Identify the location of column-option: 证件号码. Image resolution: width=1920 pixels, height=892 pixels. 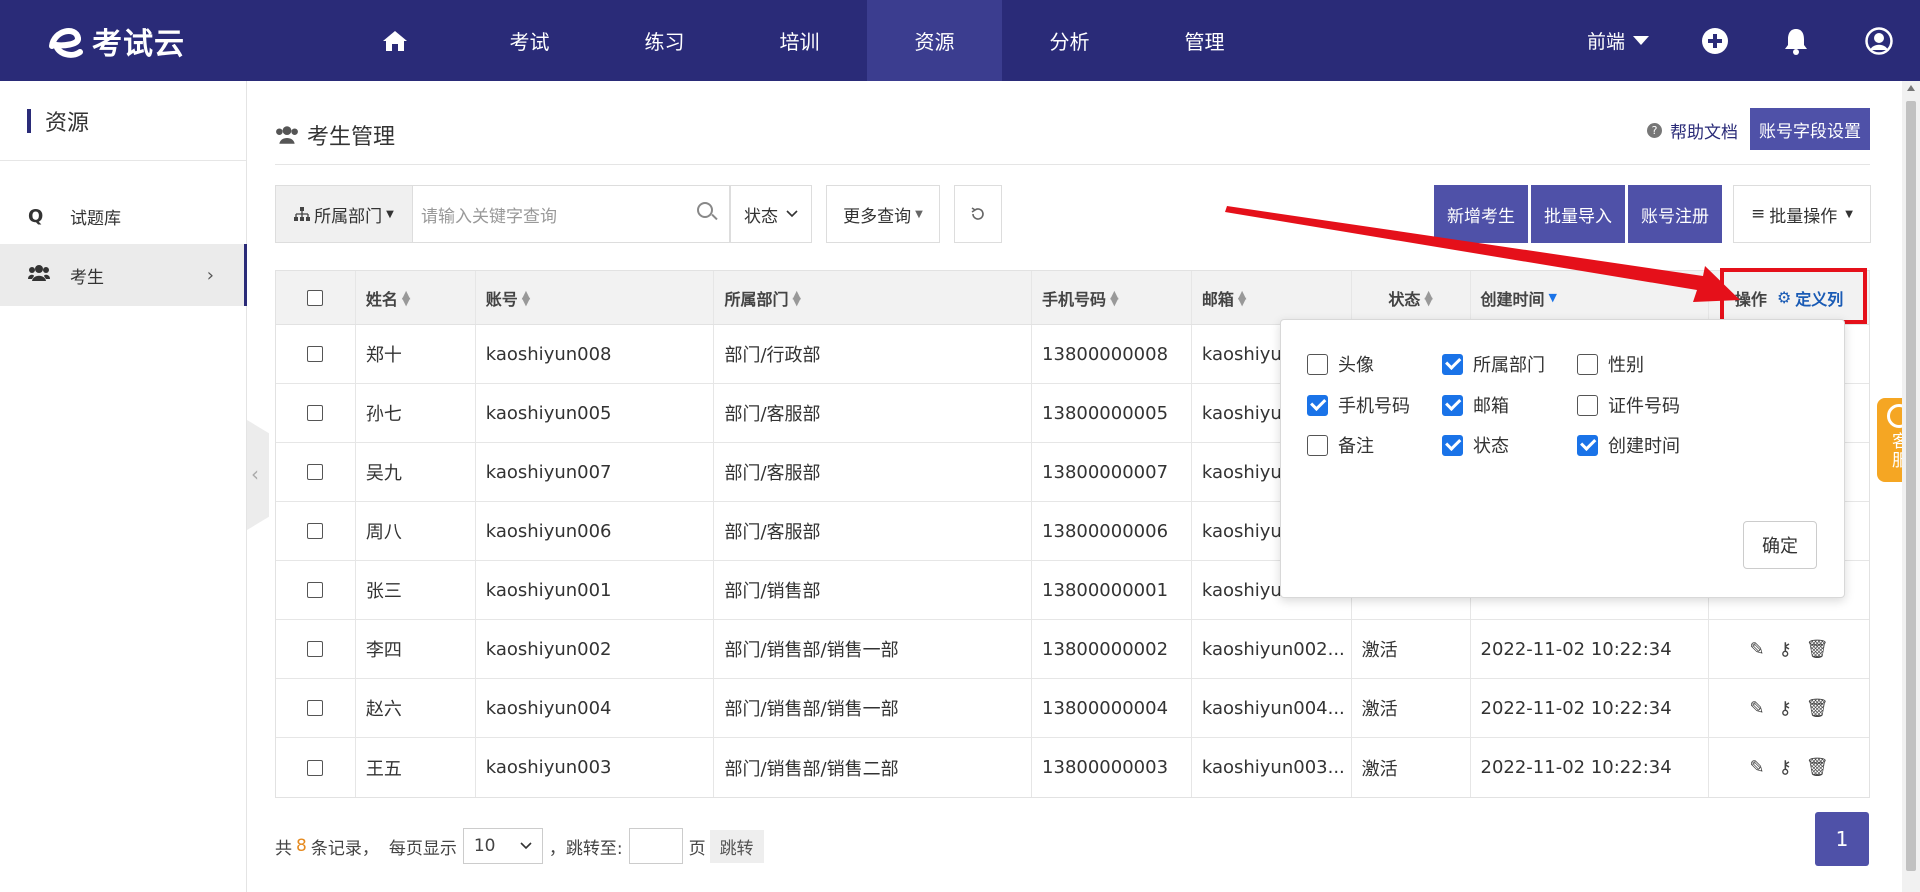
(1628, 405).